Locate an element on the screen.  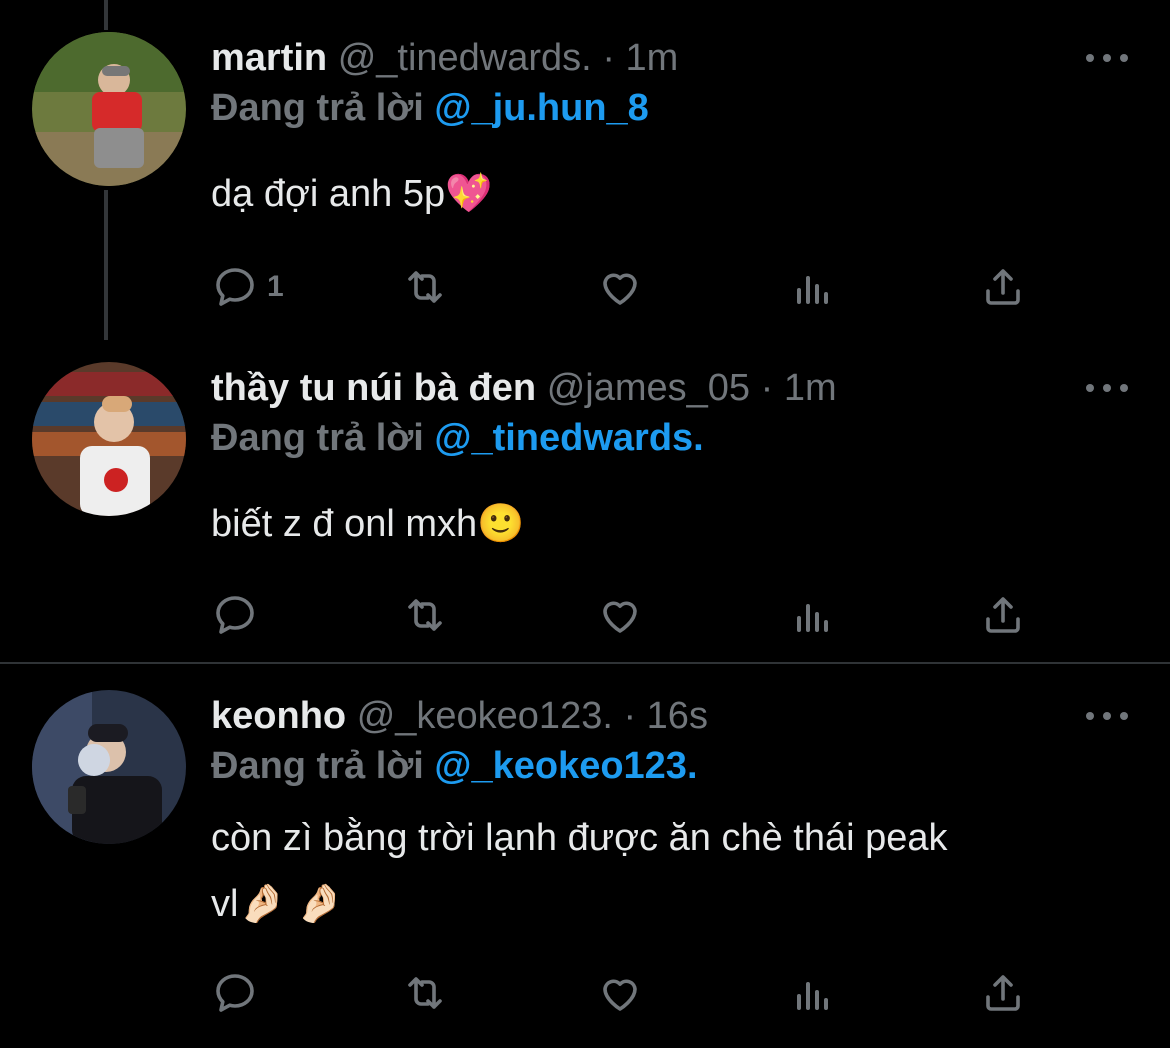
tweet-header: martin @_tinedwards. · 1m is located at coordinates (444, 58).